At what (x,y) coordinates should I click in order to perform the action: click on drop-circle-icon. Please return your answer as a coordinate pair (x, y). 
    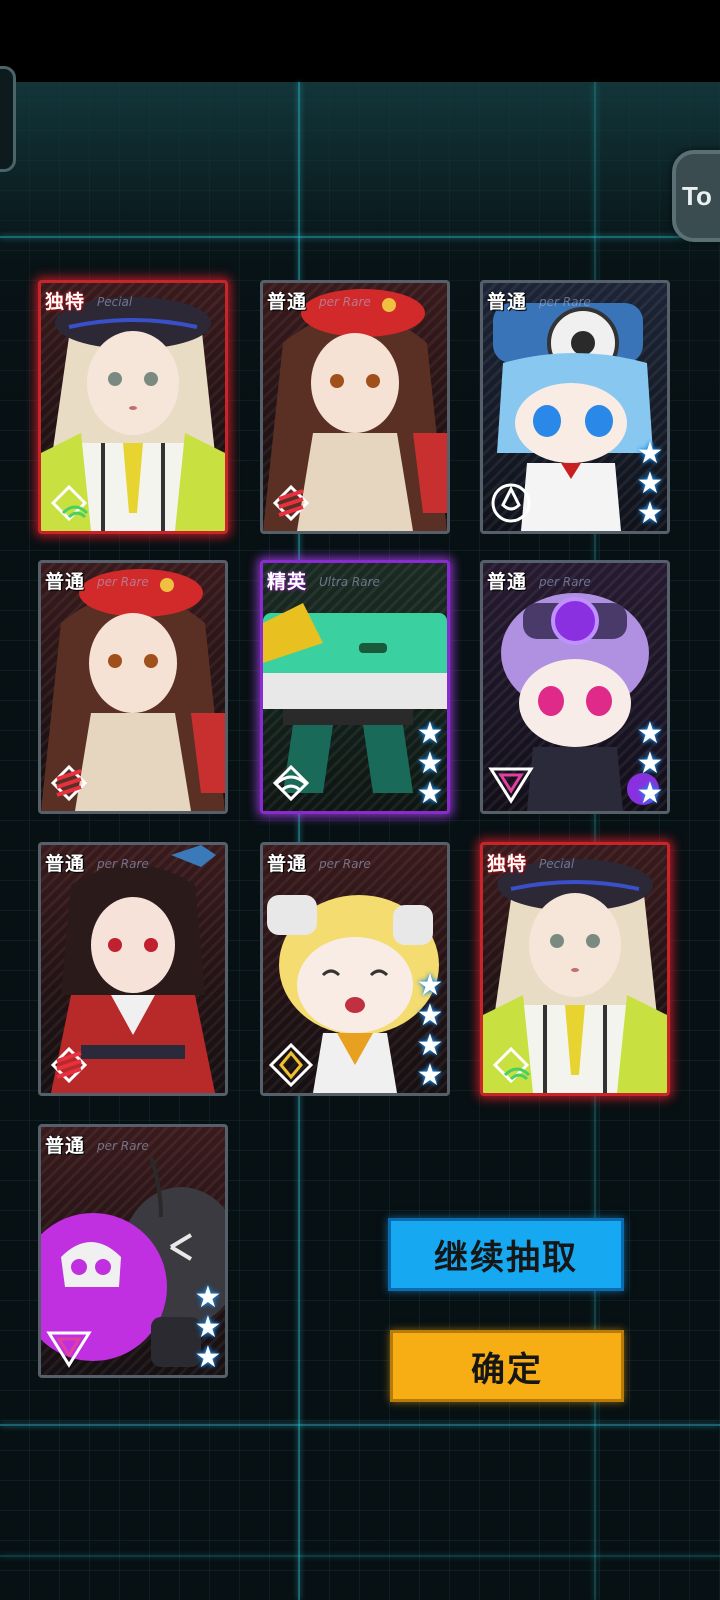
    Looking at the image, I should click on (511, 503).